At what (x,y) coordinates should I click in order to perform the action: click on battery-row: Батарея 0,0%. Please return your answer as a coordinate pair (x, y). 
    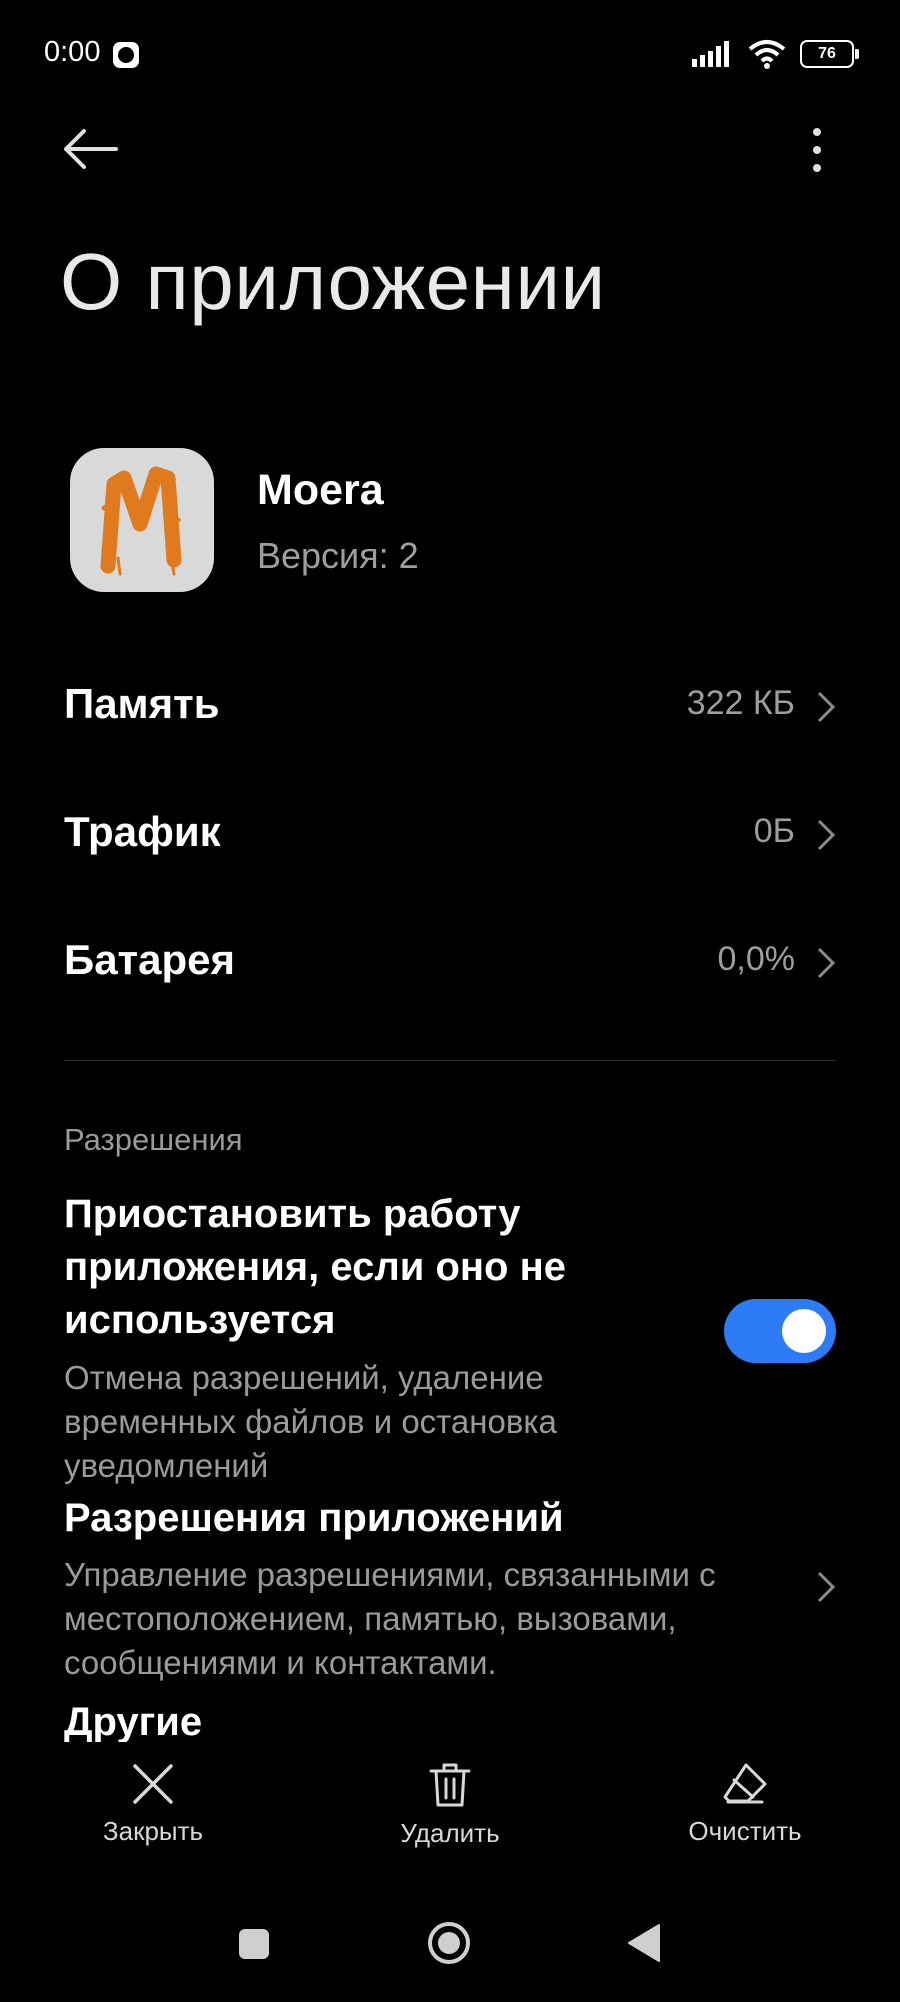
    Looking at the image, I should click on (450, 962).